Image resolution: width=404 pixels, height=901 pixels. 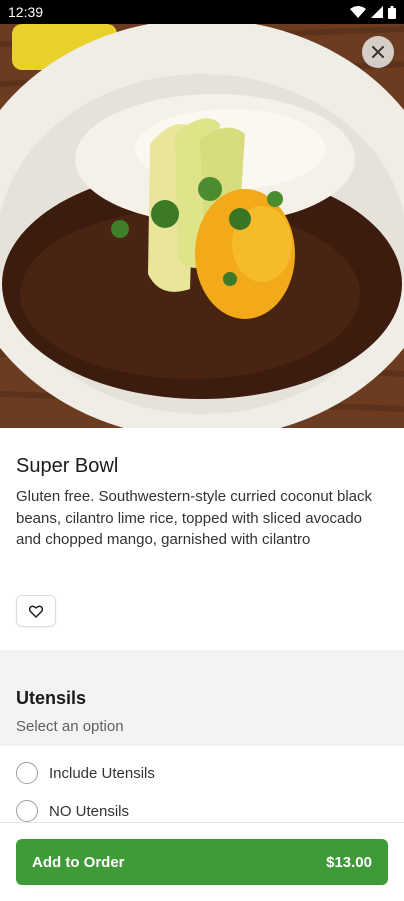 I want to click on bottom-action-bar: Add to Order $13.00, so click(x=202, y=861).